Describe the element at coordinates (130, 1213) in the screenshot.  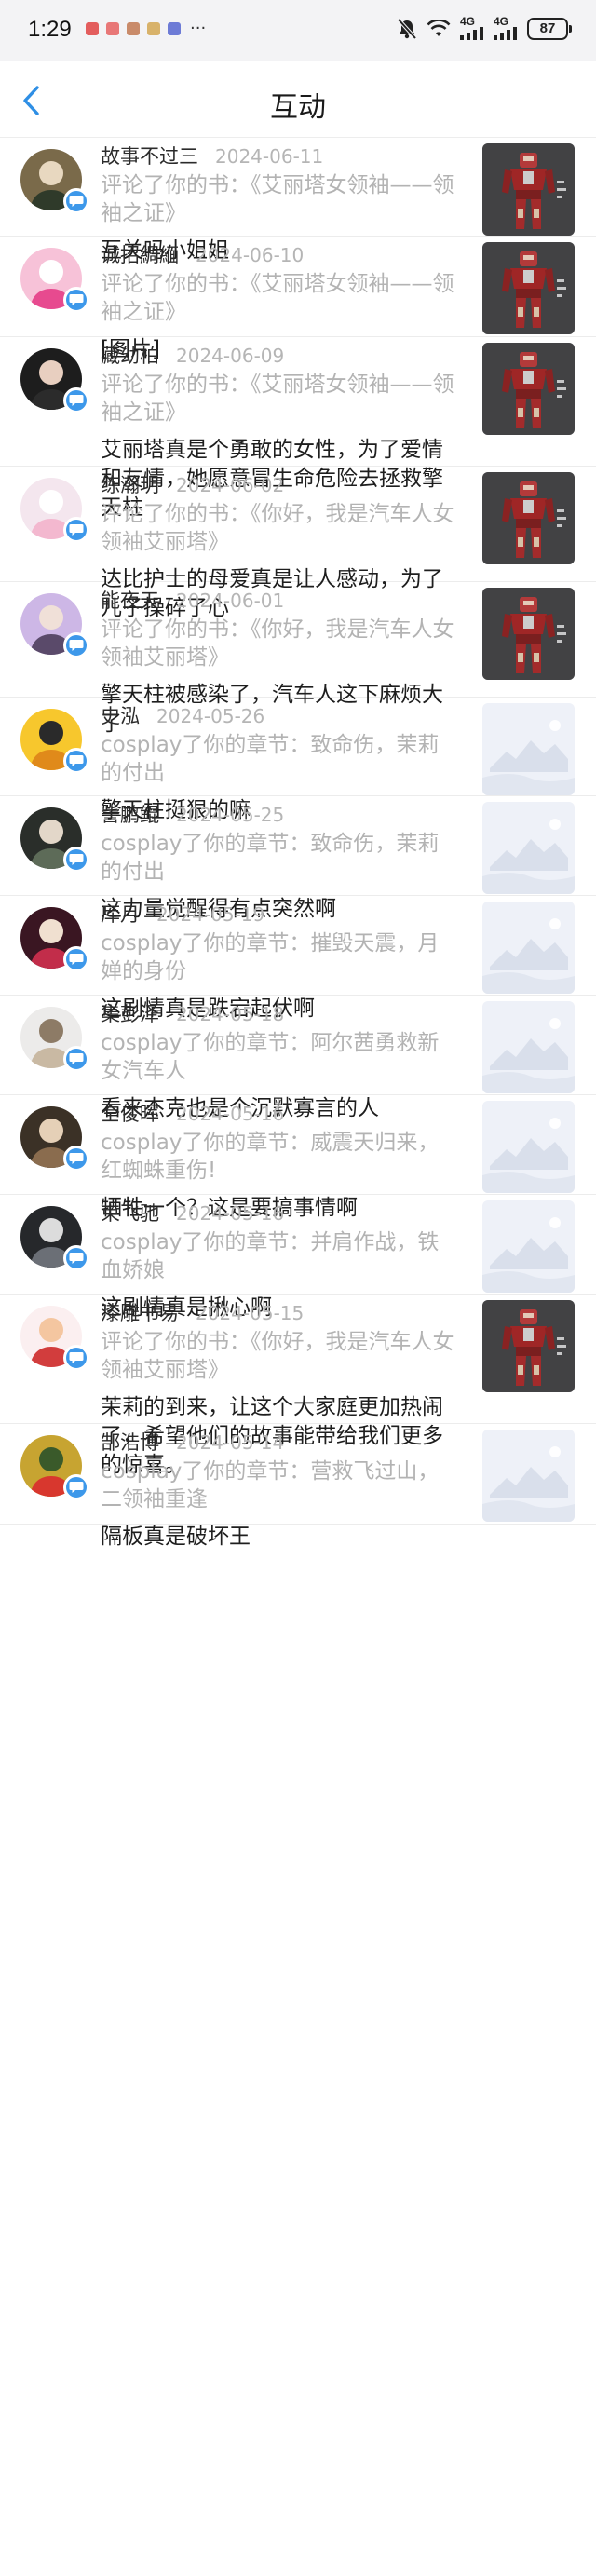
I see `username: 束飞驰` at that location.